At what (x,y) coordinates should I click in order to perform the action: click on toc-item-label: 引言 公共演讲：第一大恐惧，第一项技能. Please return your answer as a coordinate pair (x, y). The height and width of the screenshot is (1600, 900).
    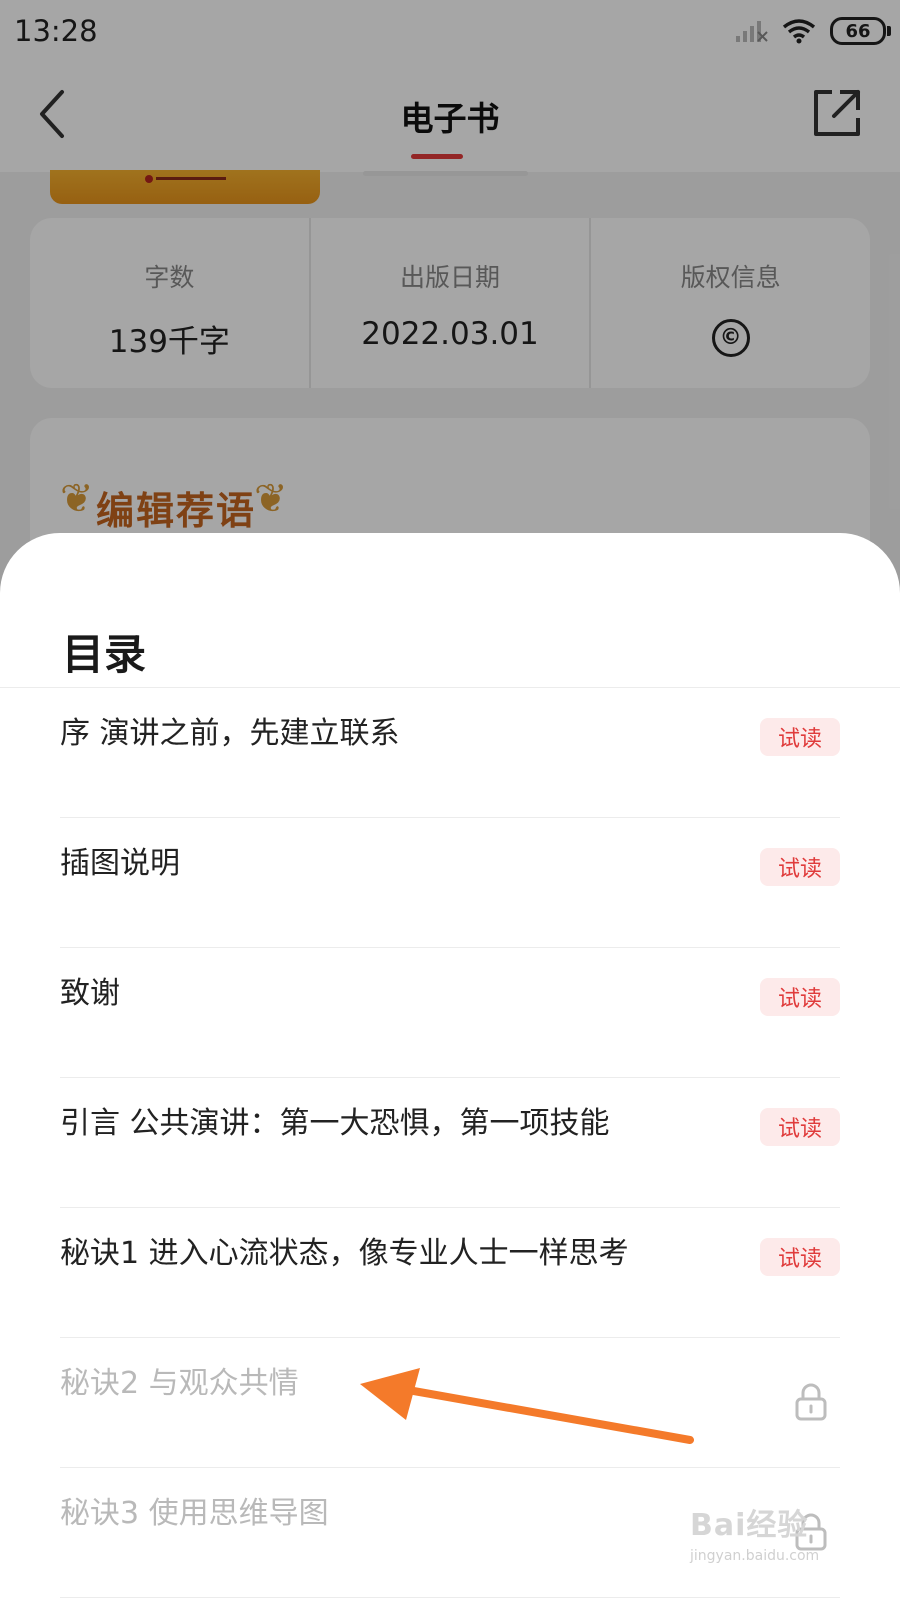
    Looking at the image, I should click on (335, 1123).